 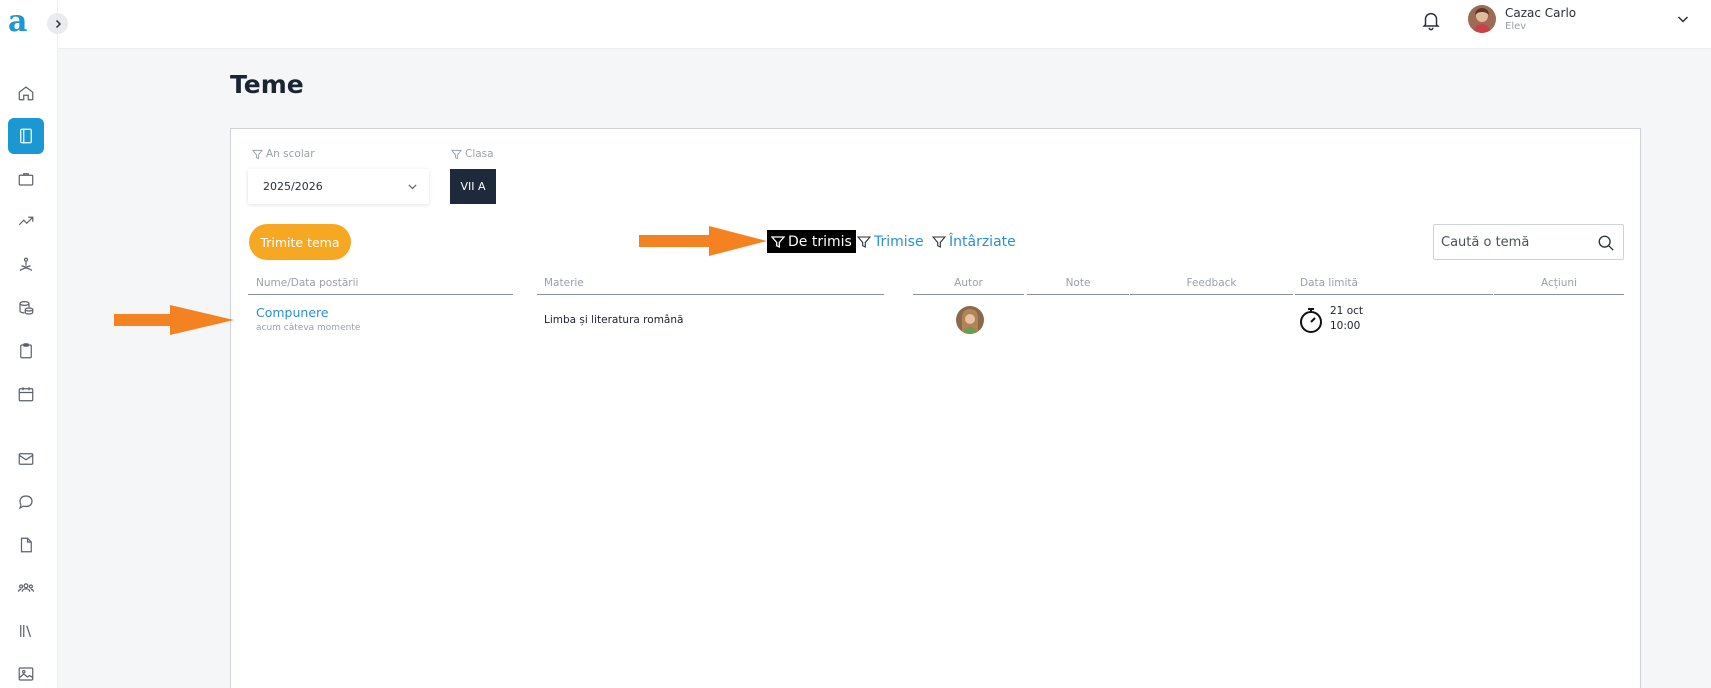 I want to click on search-box, so click(x=1528, y=242).